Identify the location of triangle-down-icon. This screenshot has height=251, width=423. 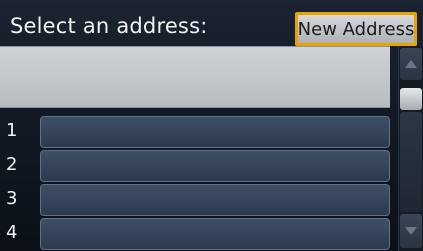
(411, 231).